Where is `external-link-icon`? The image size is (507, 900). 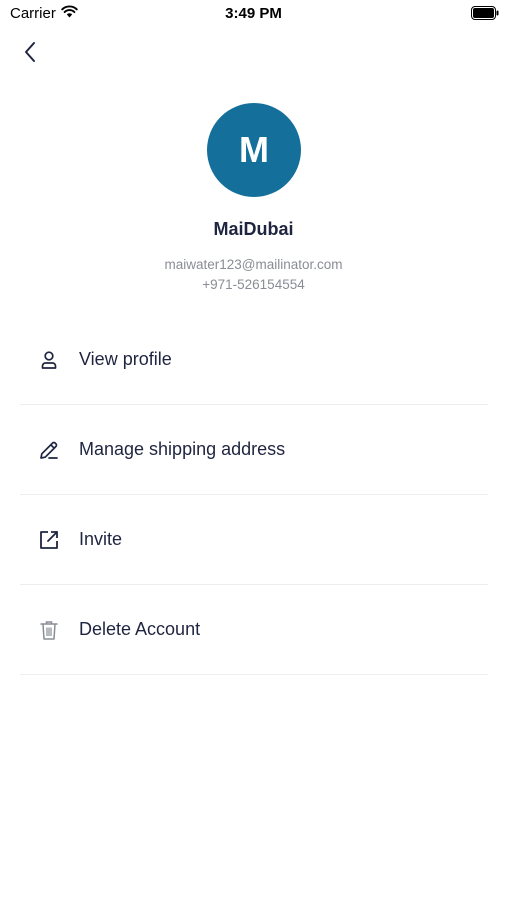
external-link-icon is located at coordinates (49, 540).